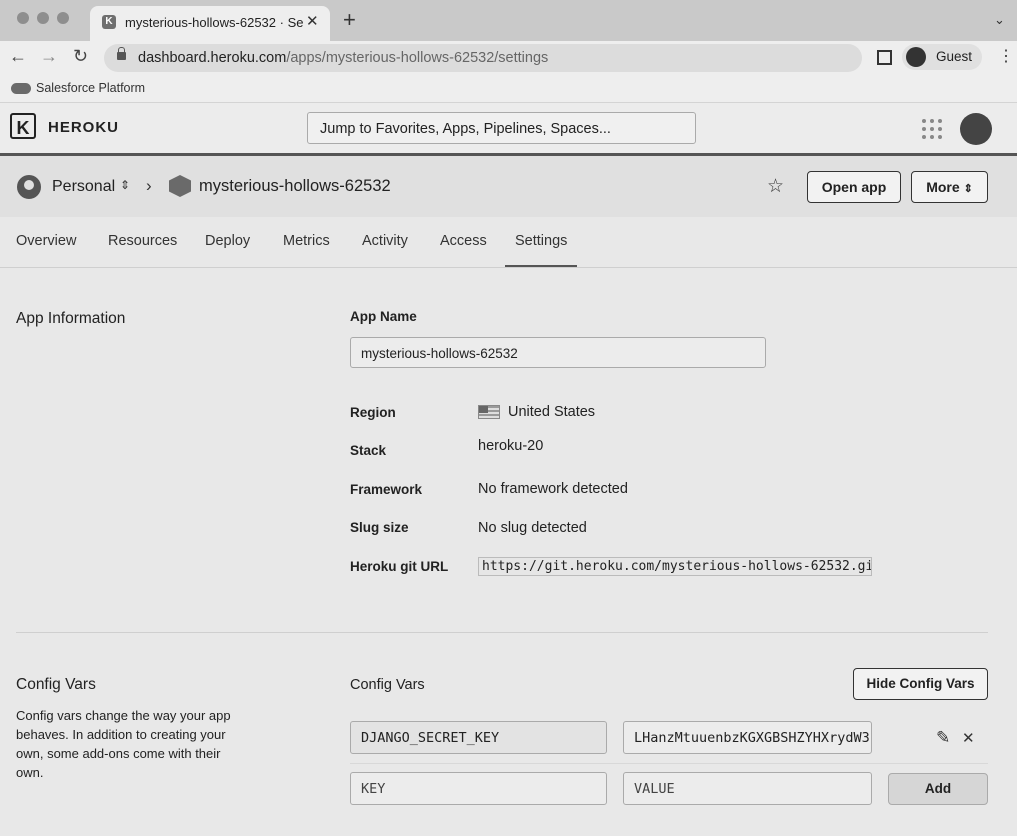 The image size is (1017, 836). I want to click on tab-metrics: Metrics, so click(306, 241).